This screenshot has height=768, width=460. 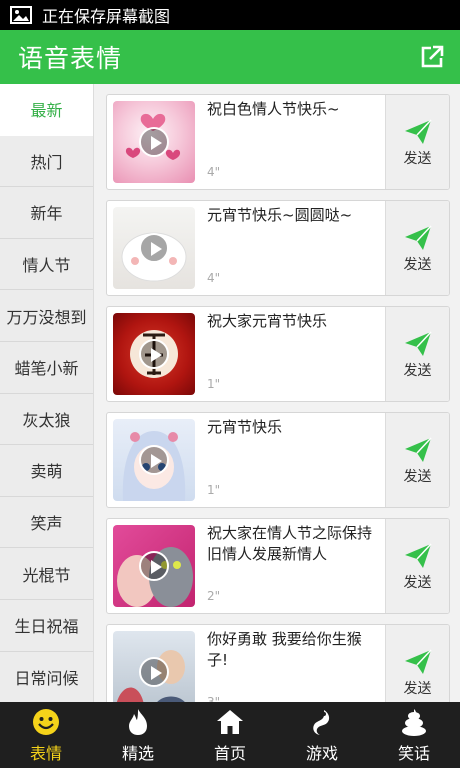 I want to click on list-item: 祝白色情人节快乐~ 4" 发送, so click(x=278, y=142).